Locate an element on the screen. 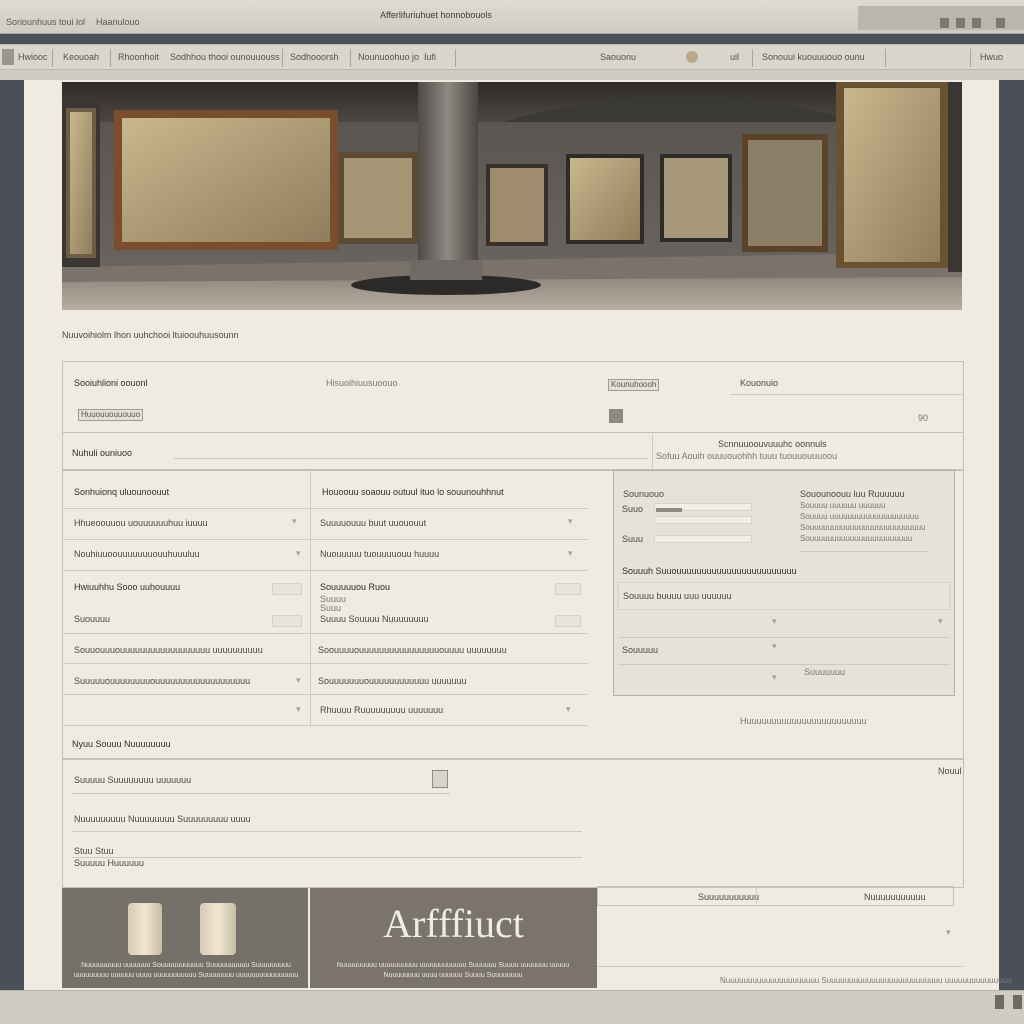  list-row-left: Suouuuu is located at coordinates (92, 619).